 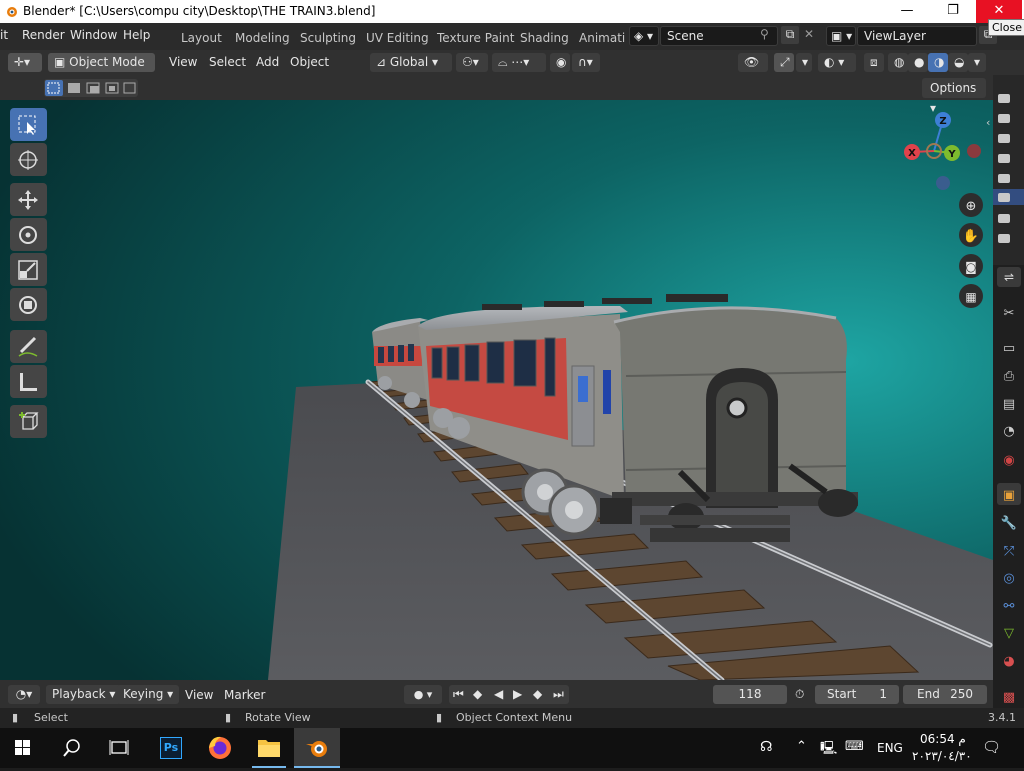 What do you see at coordinates (857, 694) in the screenshot?
I see `start-frame-field: Start 1` at bounding box center [857, 694].